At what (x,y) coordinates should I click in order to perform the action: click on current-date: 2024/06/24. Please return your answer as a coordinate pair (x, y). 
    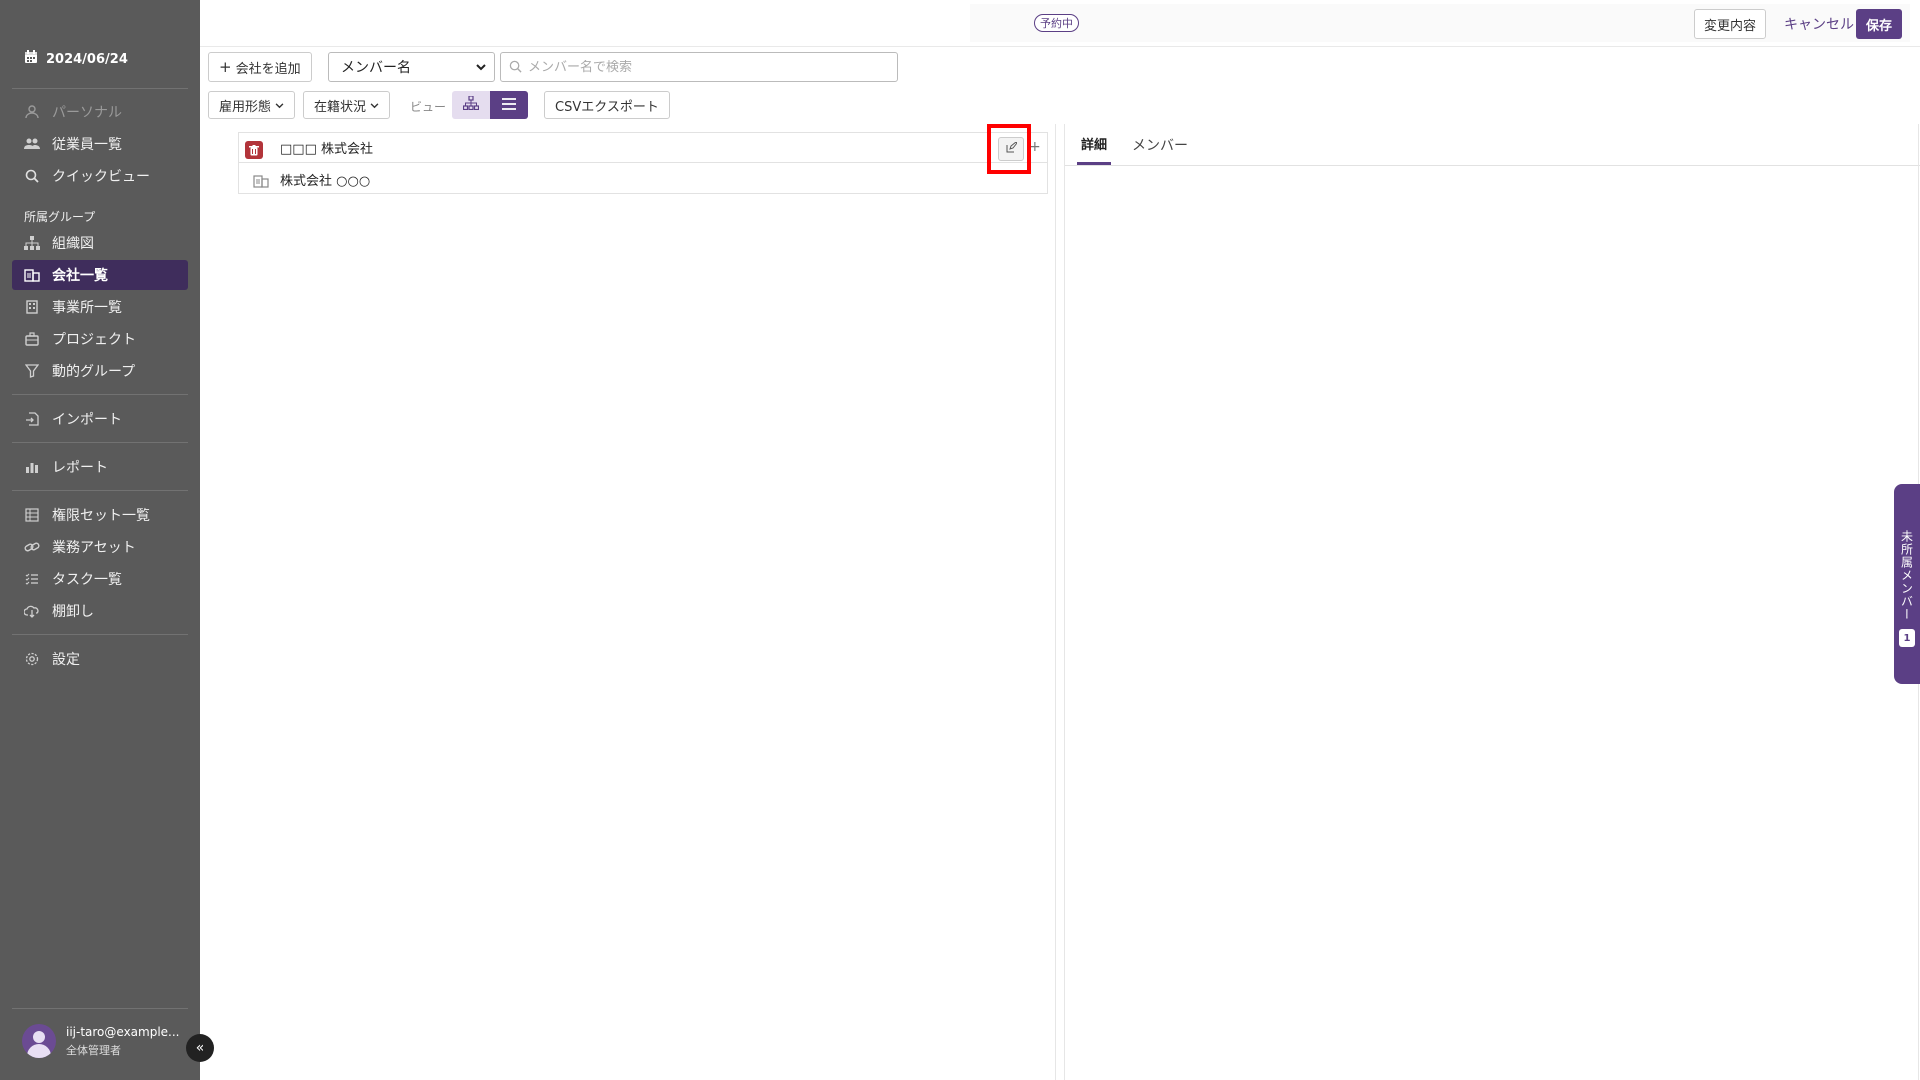
    Looking at the image, I should click on (76, 59).